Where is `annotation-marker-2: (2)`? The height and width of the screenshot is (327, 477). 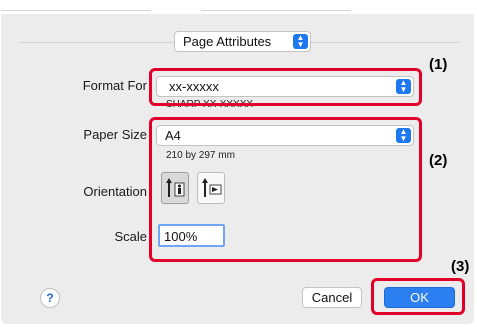
annotation-marker-2: (2) is located at coordinates (438, 160).